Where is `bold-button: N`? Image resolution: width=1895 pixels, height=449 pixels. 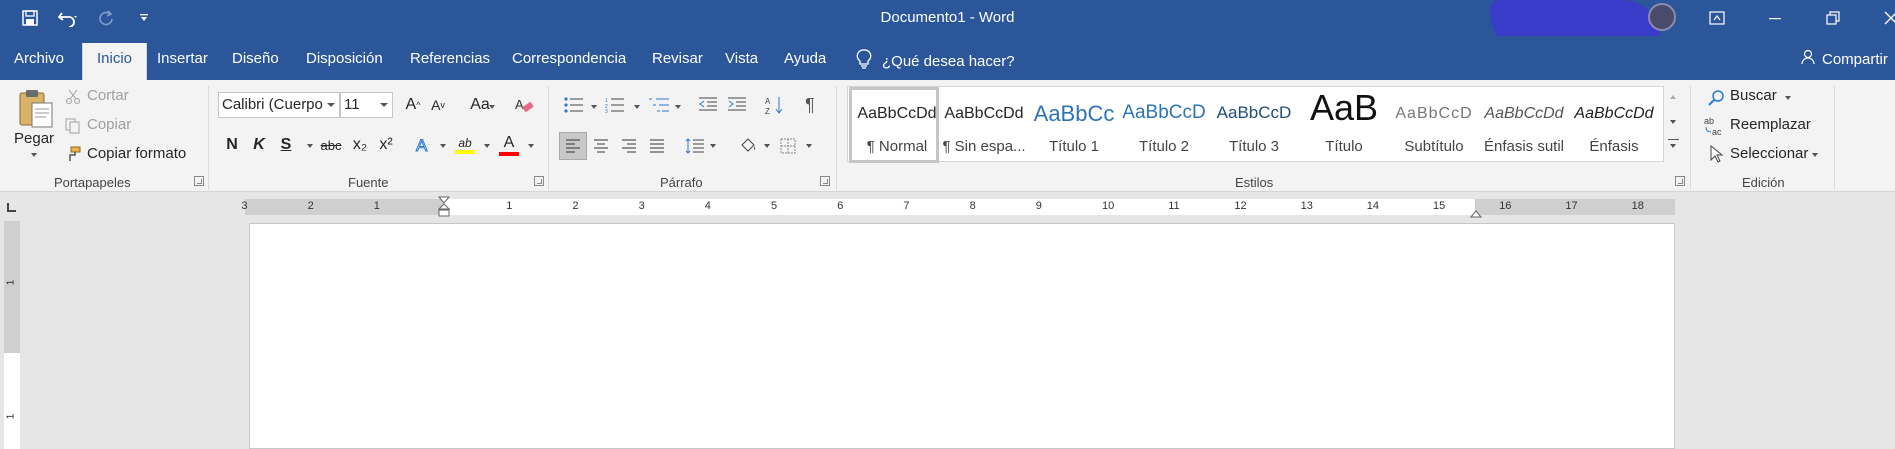
bold-button: N is located at coordinates (232, 145).